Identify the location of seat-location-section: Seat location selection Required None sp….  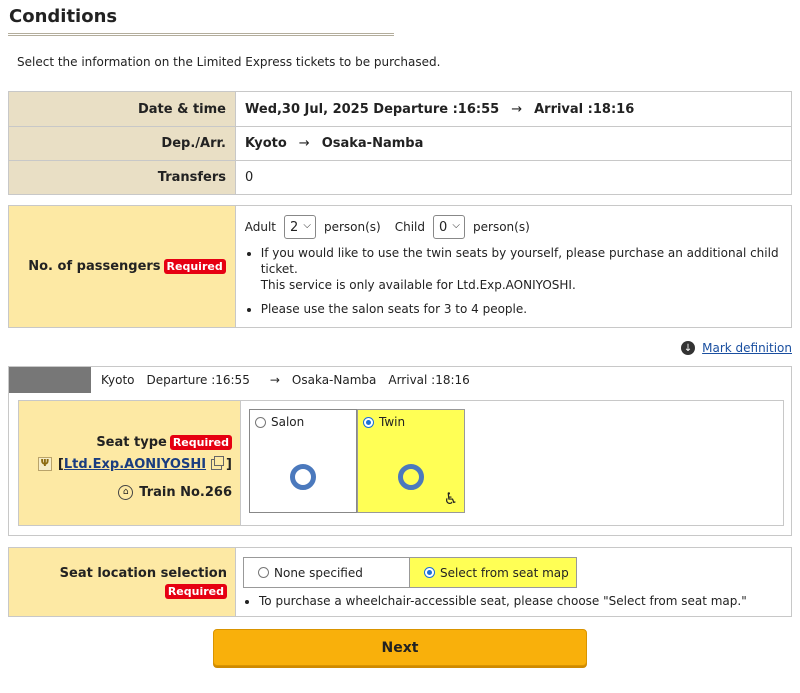
(400, 582).